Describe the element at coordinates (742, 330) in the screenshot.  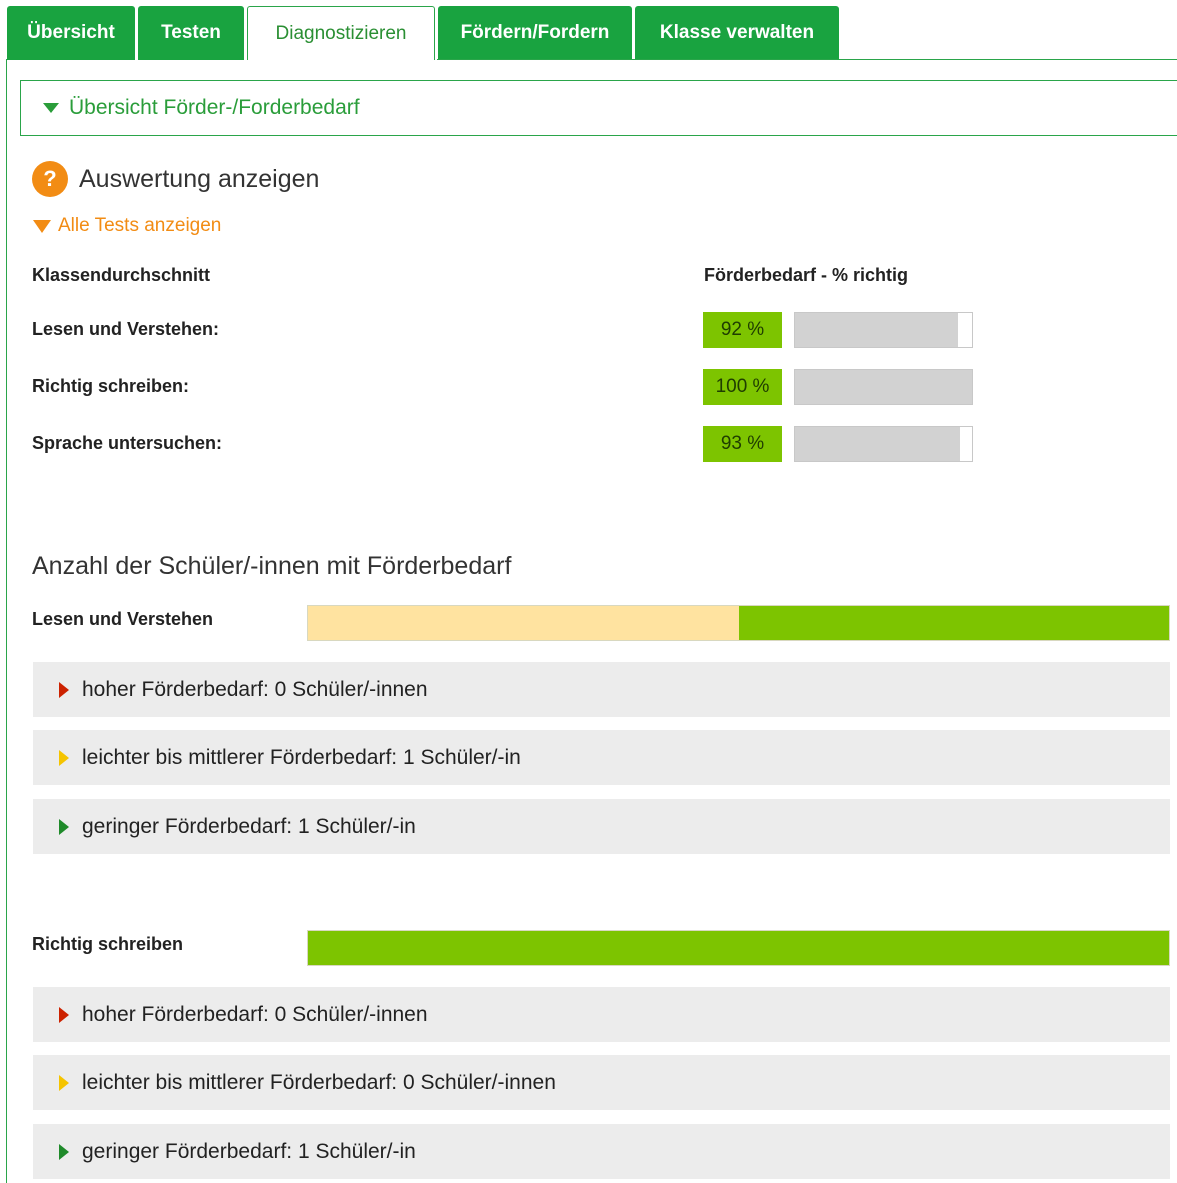
I see `percent-badge-lesen: 92 %` at that location.